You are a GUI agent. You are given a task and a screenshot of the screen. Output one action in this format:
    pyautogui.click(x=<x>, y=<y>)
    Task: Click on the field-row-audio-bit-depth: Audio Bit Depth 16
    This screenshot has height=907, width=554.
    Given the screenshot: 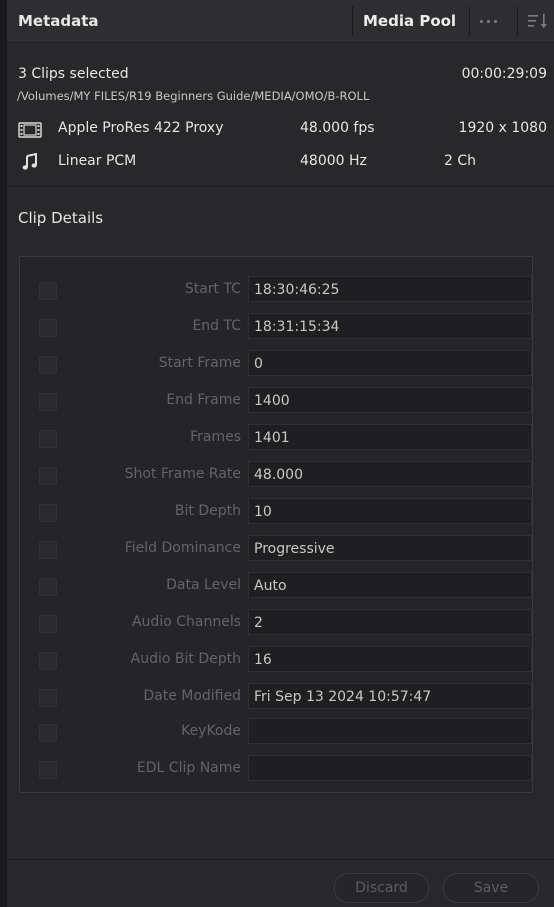 What is the action you would take?
    pyautogui.click(x=276, y=660)
    